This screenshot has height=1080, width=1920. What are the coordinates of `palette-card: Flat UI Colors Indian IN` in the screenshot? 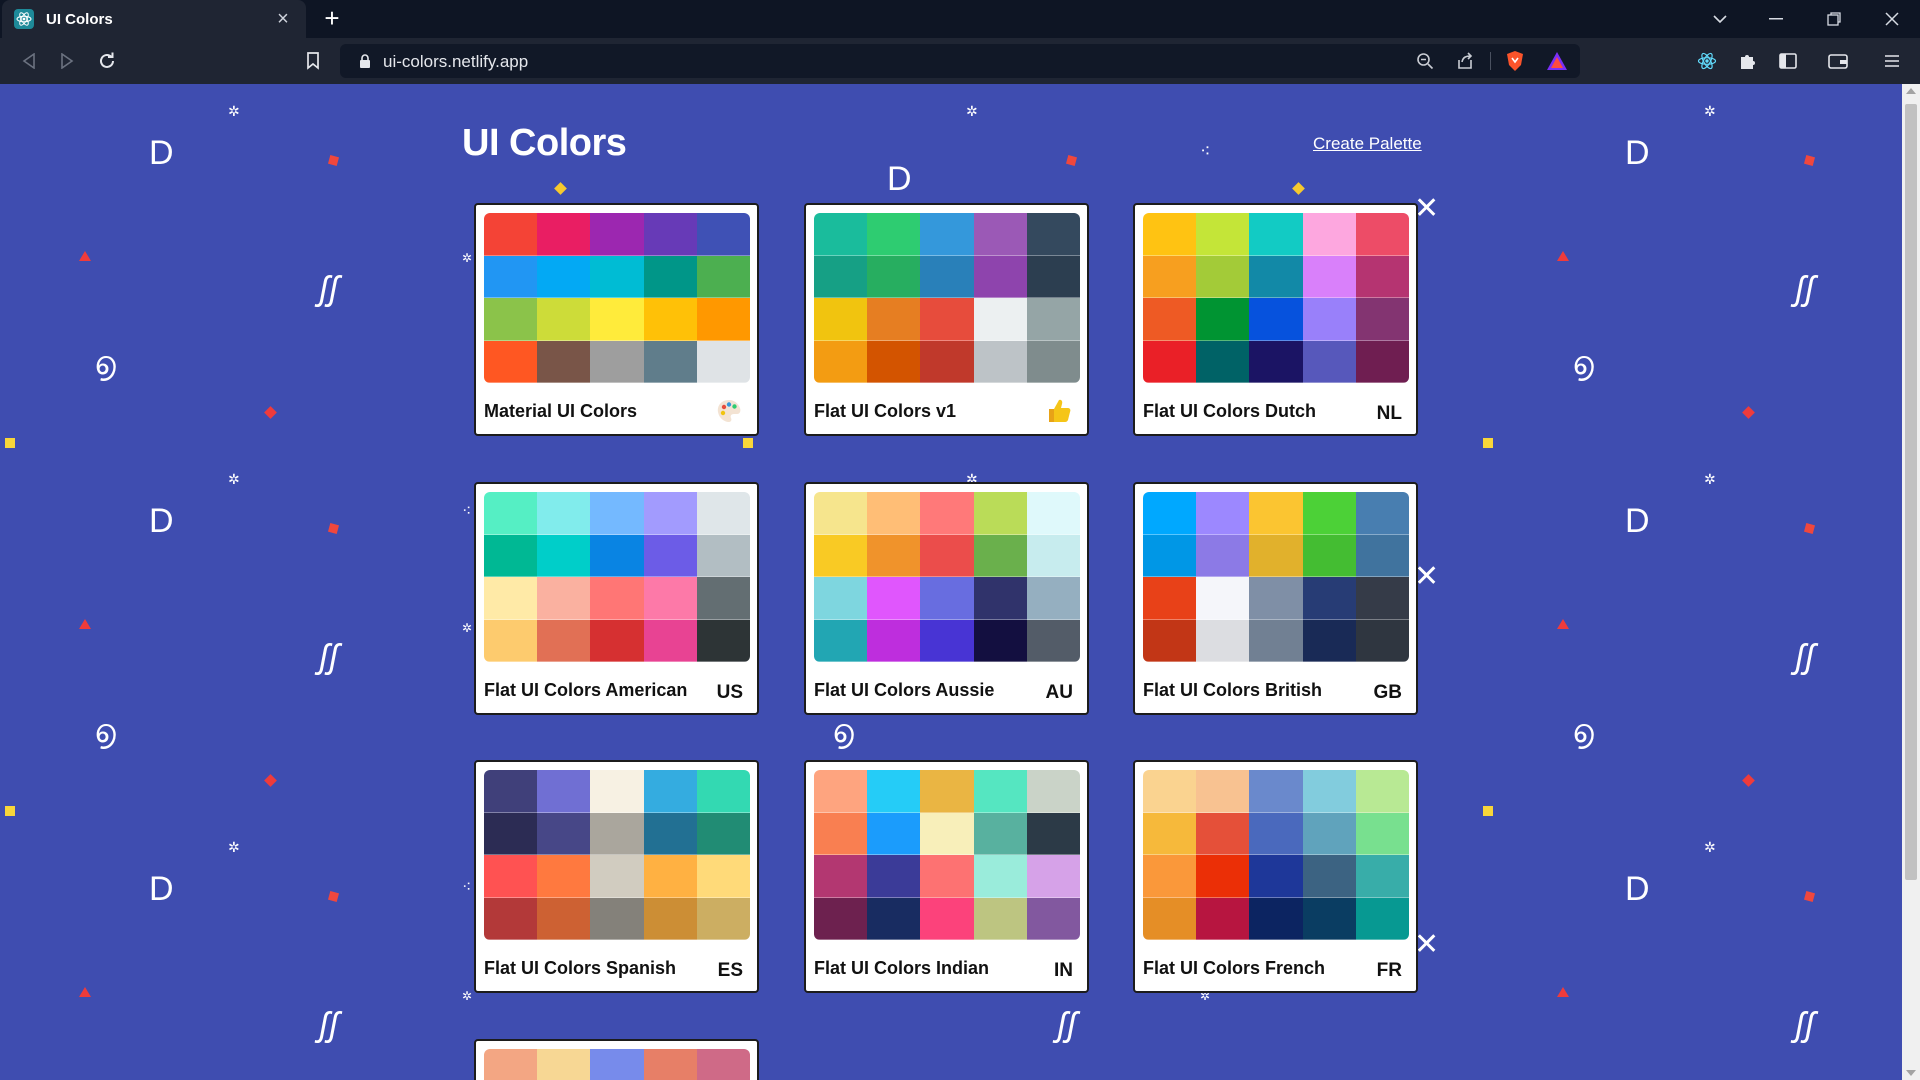 It's located at (946, 876).